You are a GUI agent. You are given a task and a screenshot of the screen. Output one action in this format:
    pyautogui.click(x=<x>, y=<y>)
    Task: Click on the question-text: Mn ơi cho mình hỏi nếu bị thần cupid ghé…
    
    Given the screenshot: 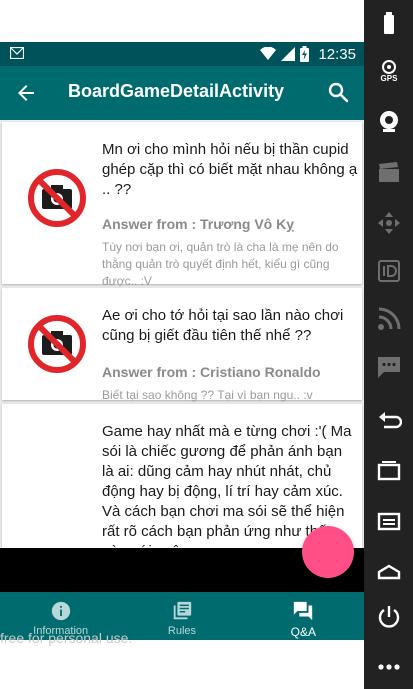 What is the action you would take?
    pyautogui.click(x=230, y=169)
    